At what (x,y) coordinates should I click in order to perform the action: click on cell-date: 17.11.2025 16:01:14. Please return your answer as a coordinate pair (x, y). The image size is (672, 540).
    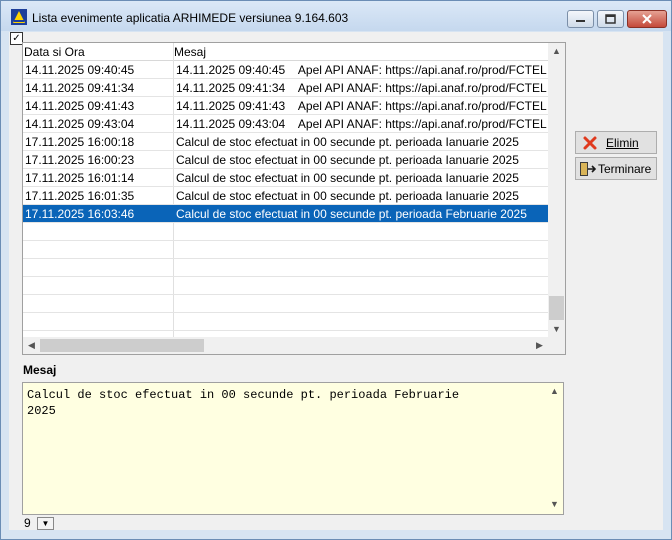
    Looking at the image, I should click on (80, 178).